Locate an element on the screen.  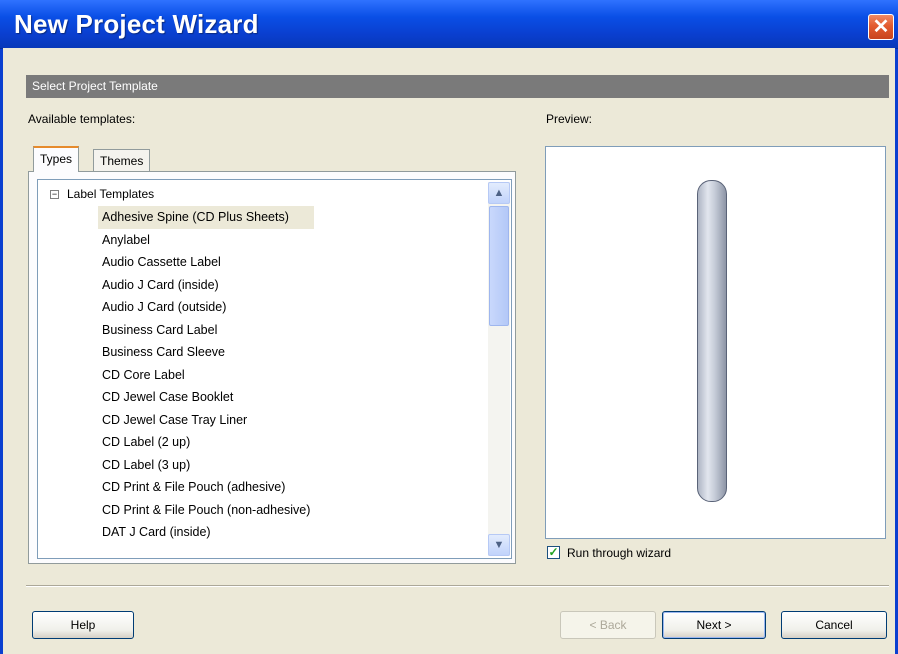
run-wizard-label: Run through wizard is located at coordinates (619, 553).